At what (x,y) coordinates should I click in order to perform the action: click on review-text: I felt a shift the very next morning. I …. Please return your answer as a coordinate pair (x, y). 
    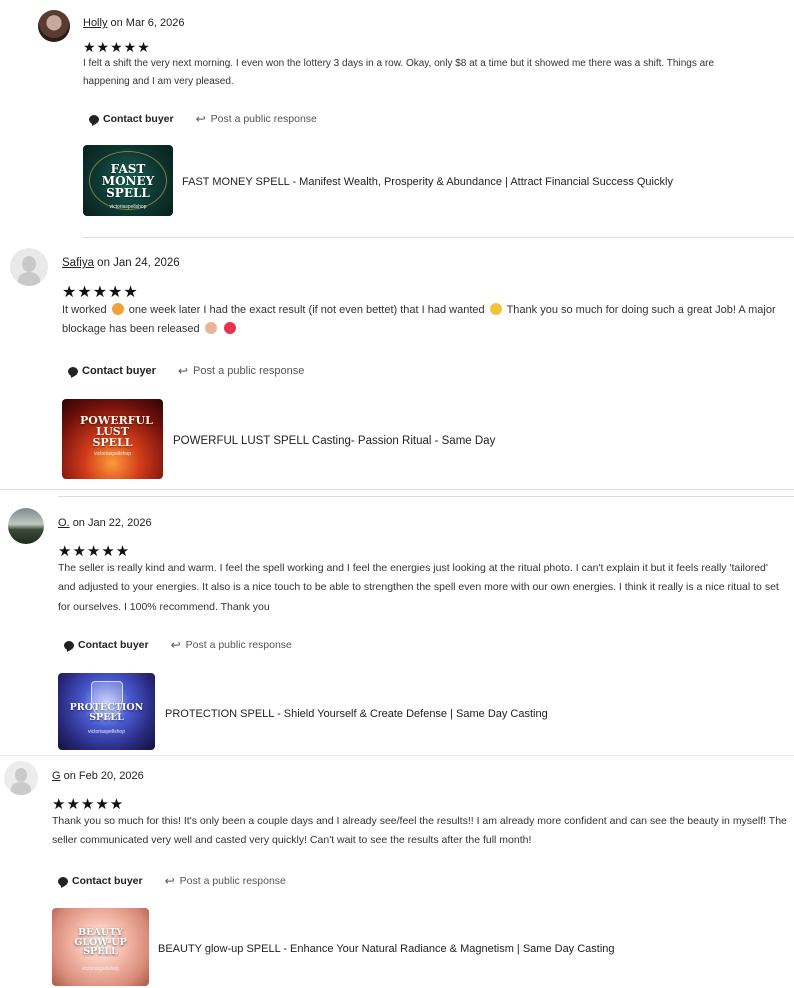
    Looking at the image, I should click on (399, 72).